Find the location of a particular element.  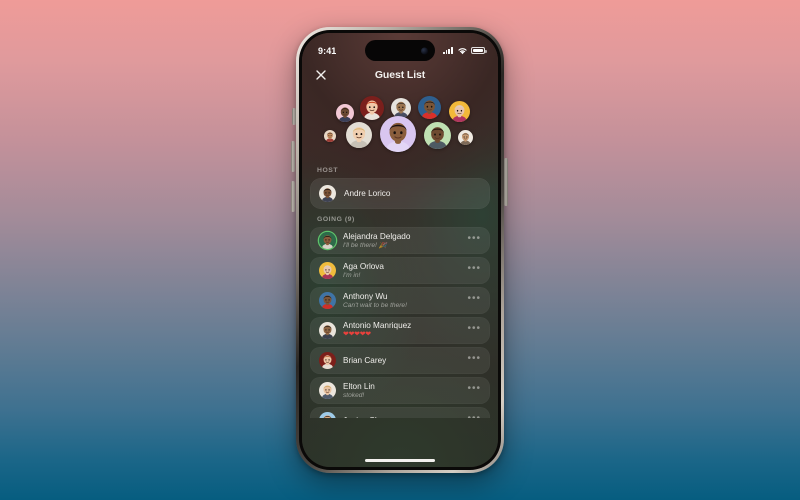

guest-name: Anthony Wu is located at coordinates (365, 296).